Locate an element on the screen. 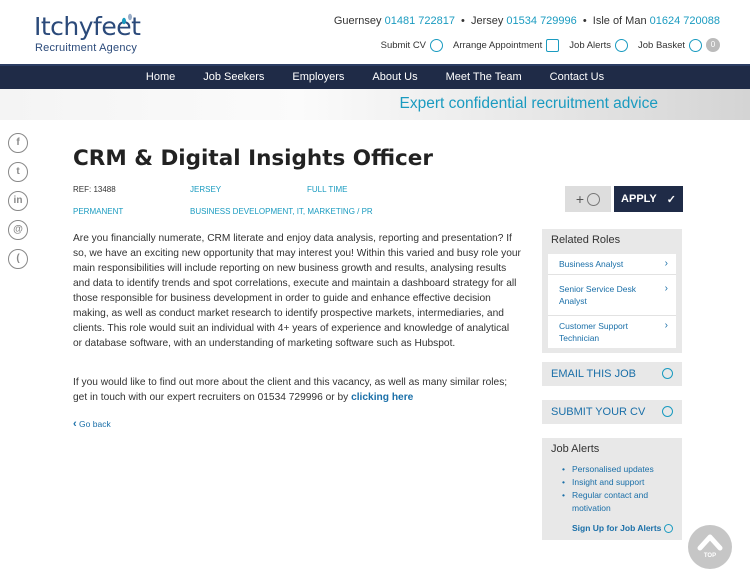 This screenshot has width=750, height=576. nav-about-us: About Us is located at coordinates (394, 77).